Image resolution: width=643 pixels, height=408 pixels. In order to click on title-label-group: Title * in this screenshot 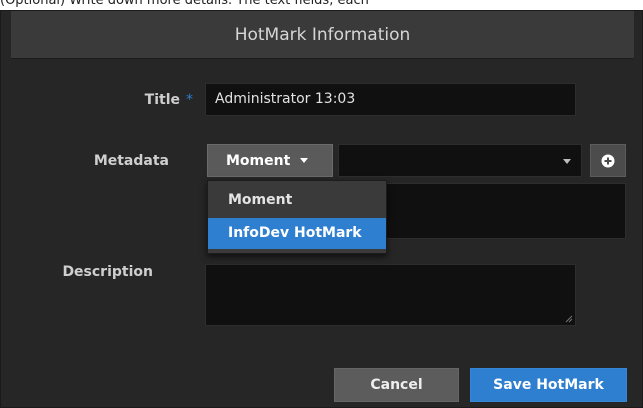, I will do `click(147, 100)`.